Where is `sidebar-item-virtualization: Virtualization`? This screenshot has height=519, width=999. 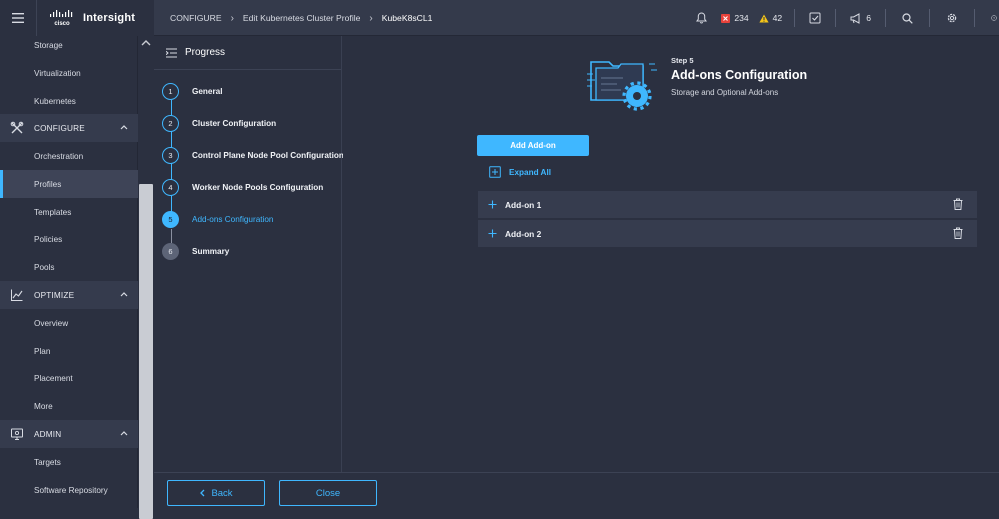
sidebar-item-virtualization: Virtualization is located at coordinates (69, 73).